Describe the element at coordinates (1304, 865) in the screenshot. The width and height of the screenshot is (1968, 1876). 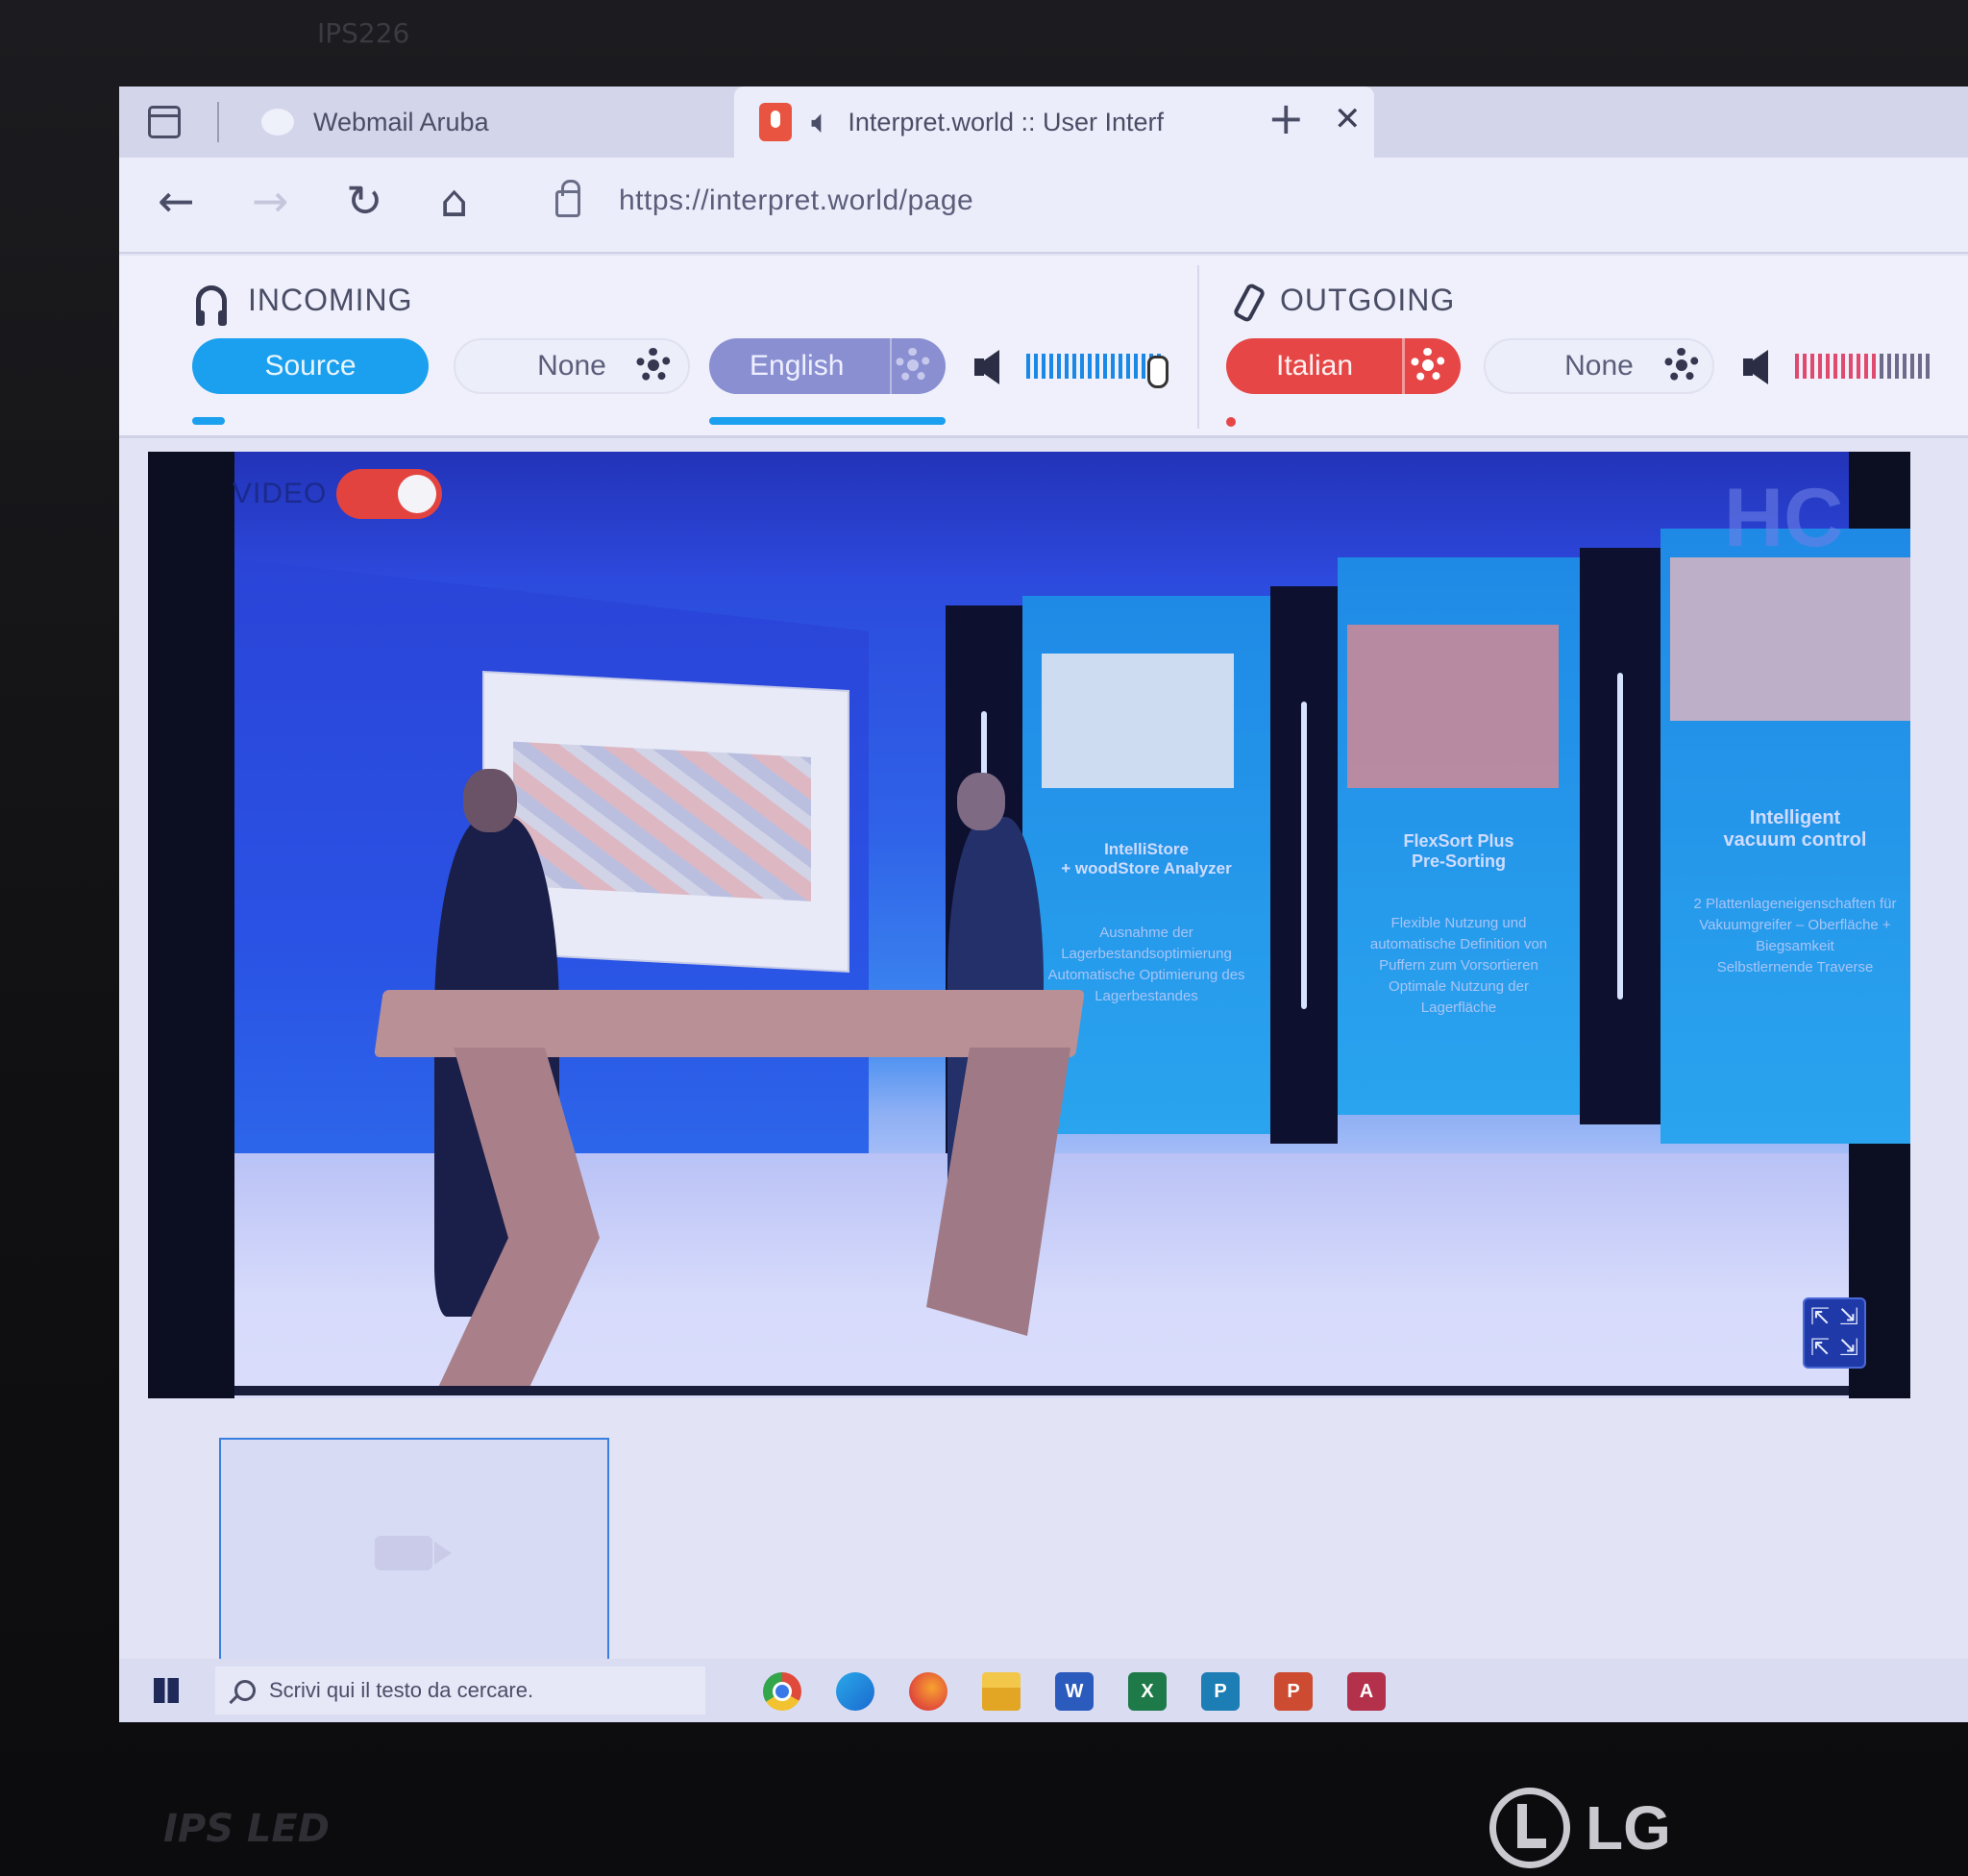
I see `pillar` at that location.